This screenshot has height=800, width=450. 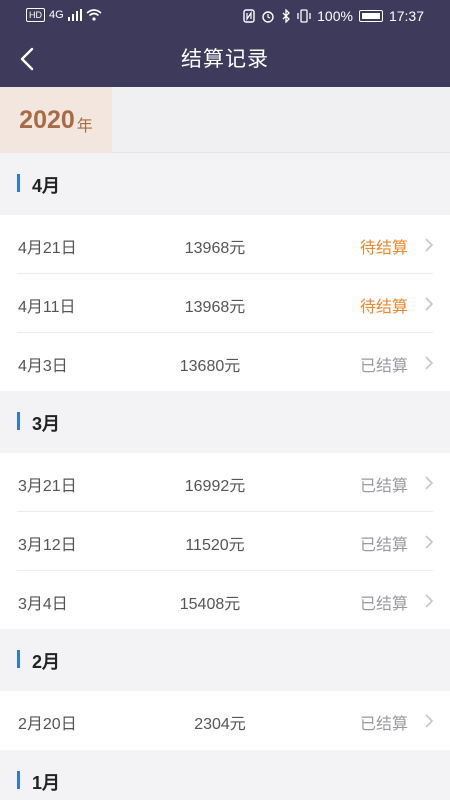 I want to click on settlement-row: 3月4日 15408元 已结算, so click(x=225, y=600).